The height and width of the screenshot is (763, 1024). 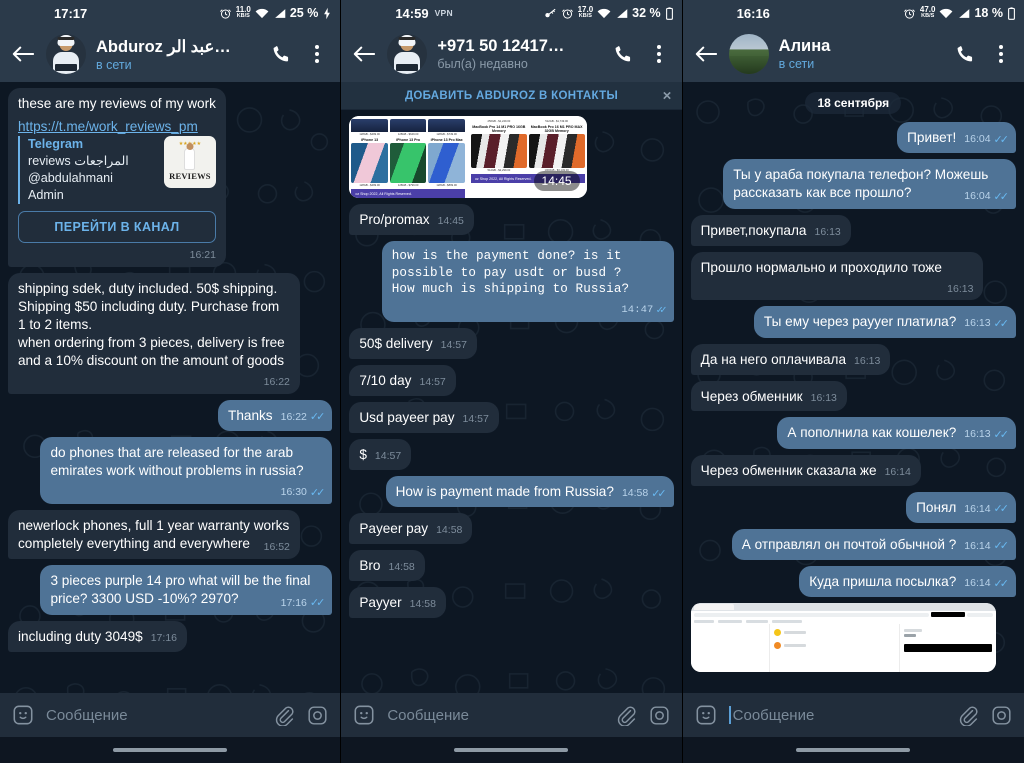 I want to click on message-row: Через обменник 16:13, so click(x=853, y=396).